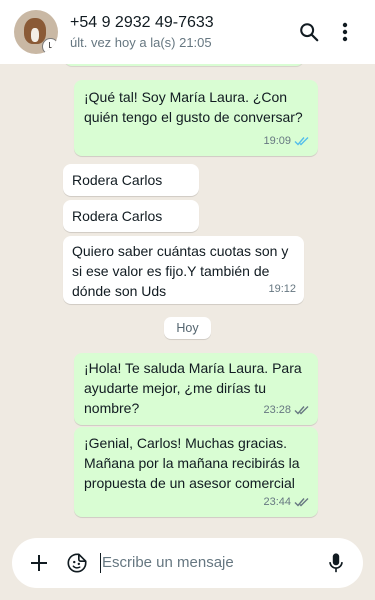 This screenshot has width=375, height=600. I want to click on avatar, so click(36, 32).